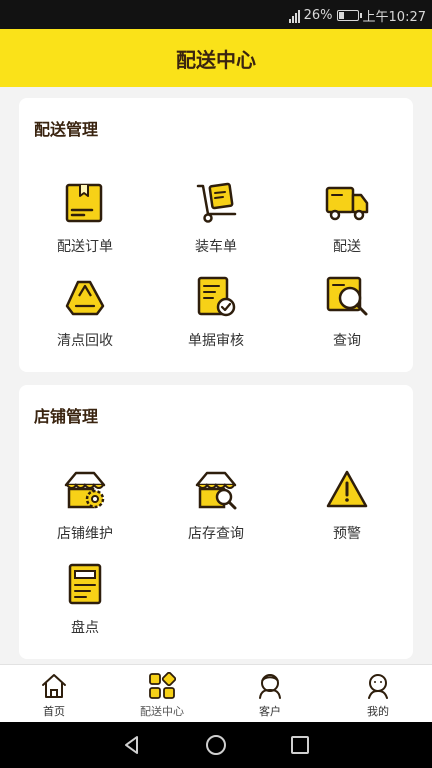 The width and height of the screenshot is (432, 768). What do you see at coordinates (318, 15) in the screenshot?
I see `battery-percent: 26%` at bounding box center [318, 15].